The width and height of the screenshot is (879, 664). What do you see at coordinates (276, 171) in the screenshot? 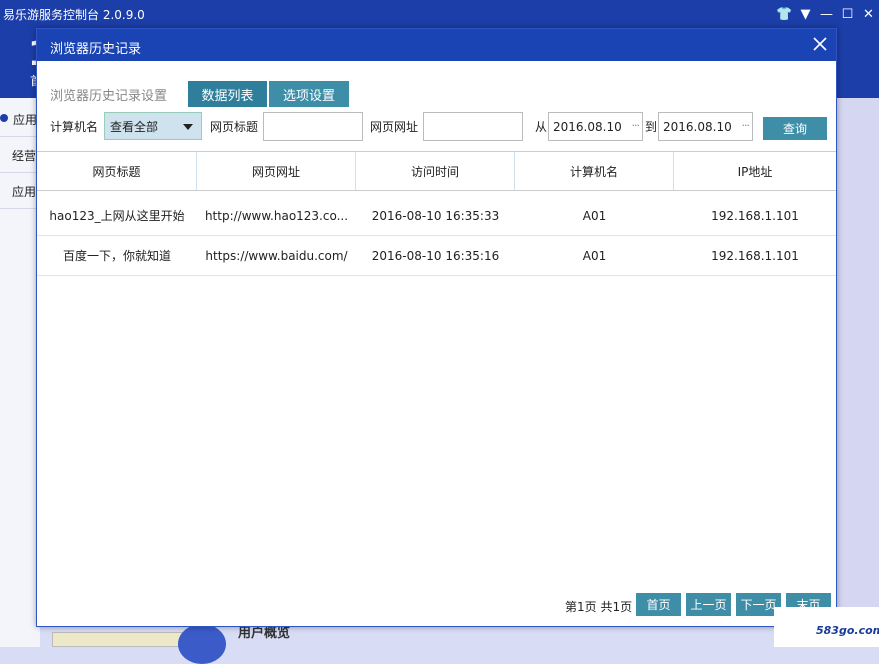
I see `column-header-page-url: 网页网址` at bounding box center [276, 171].